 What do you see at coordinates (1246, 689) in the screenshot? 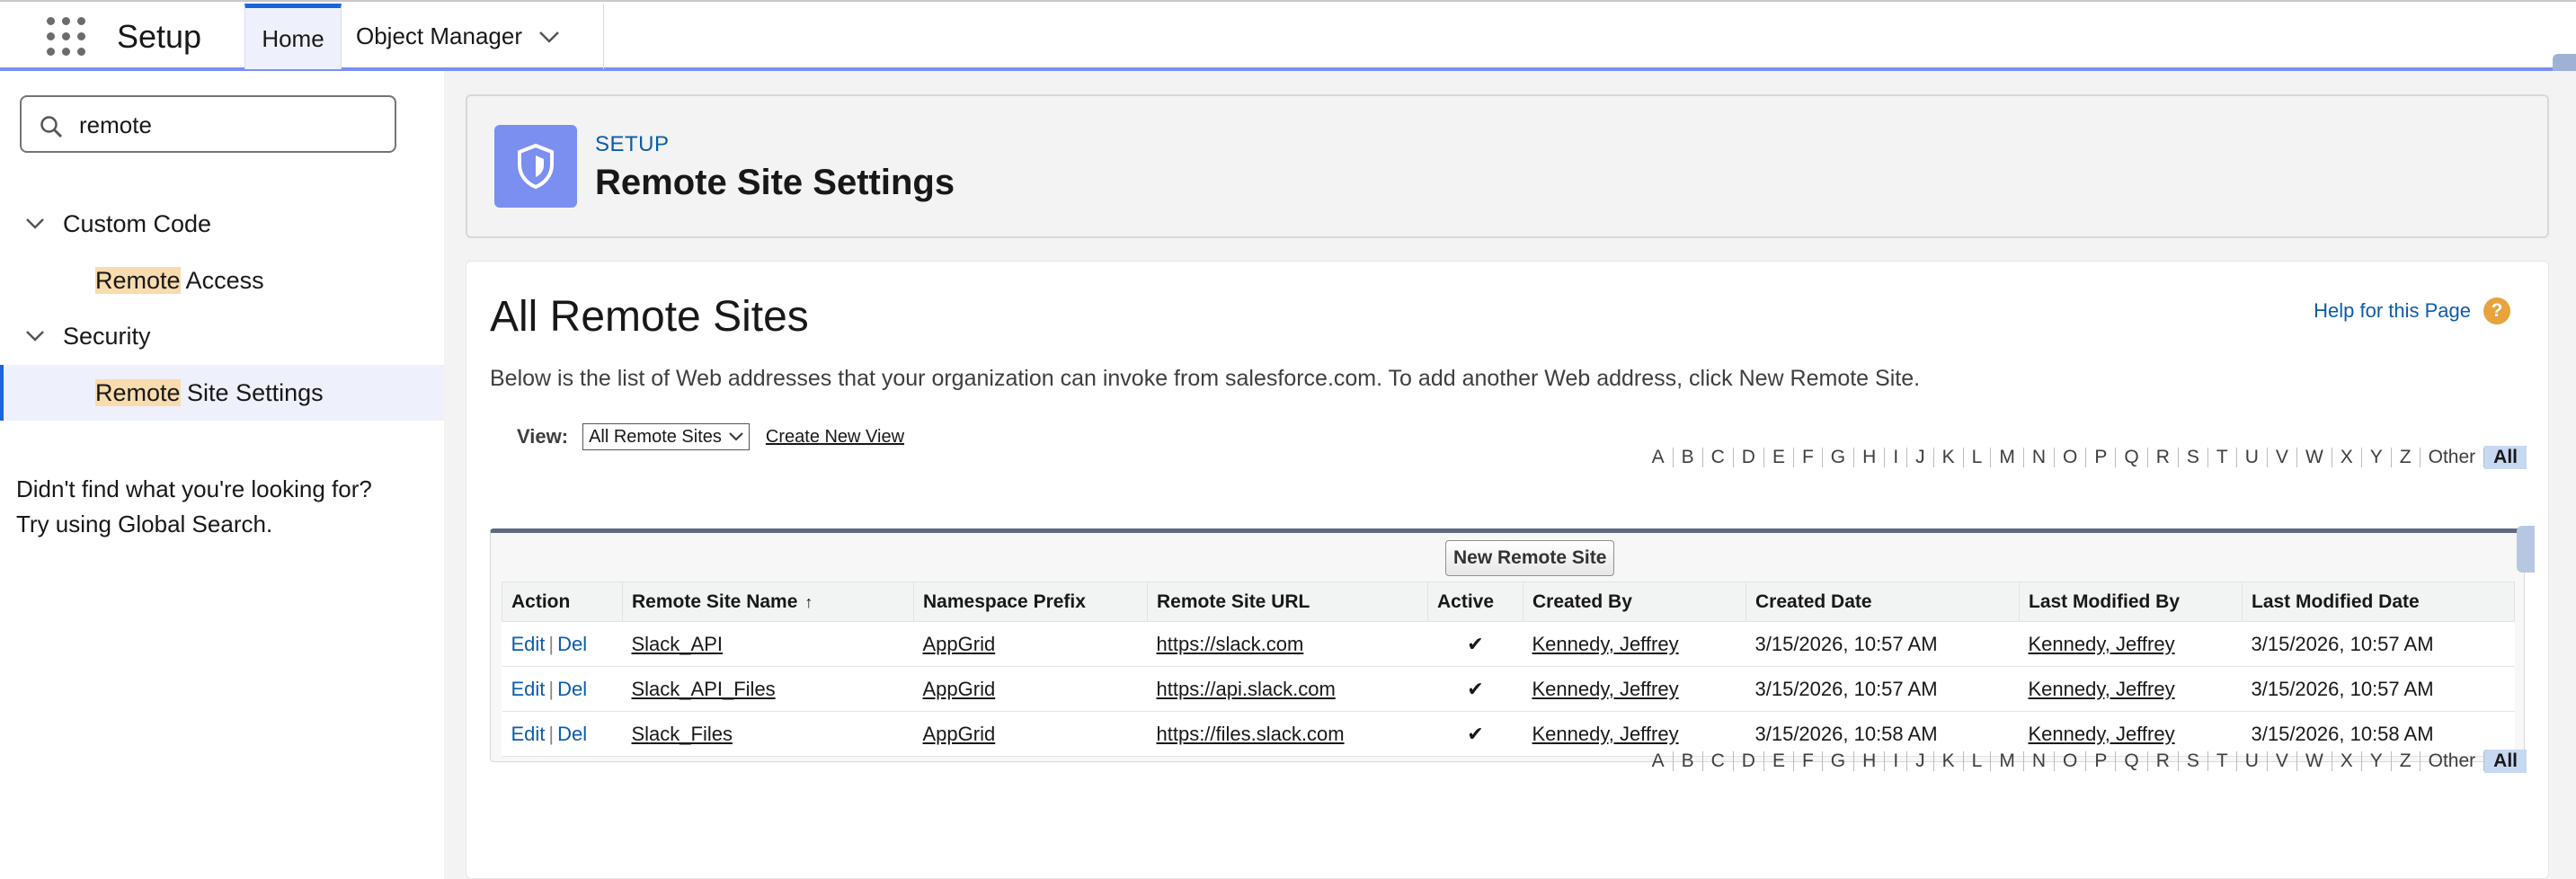
I see `remote-site-url-link: https://api.slack.com` at bounding box center [1246, 689].